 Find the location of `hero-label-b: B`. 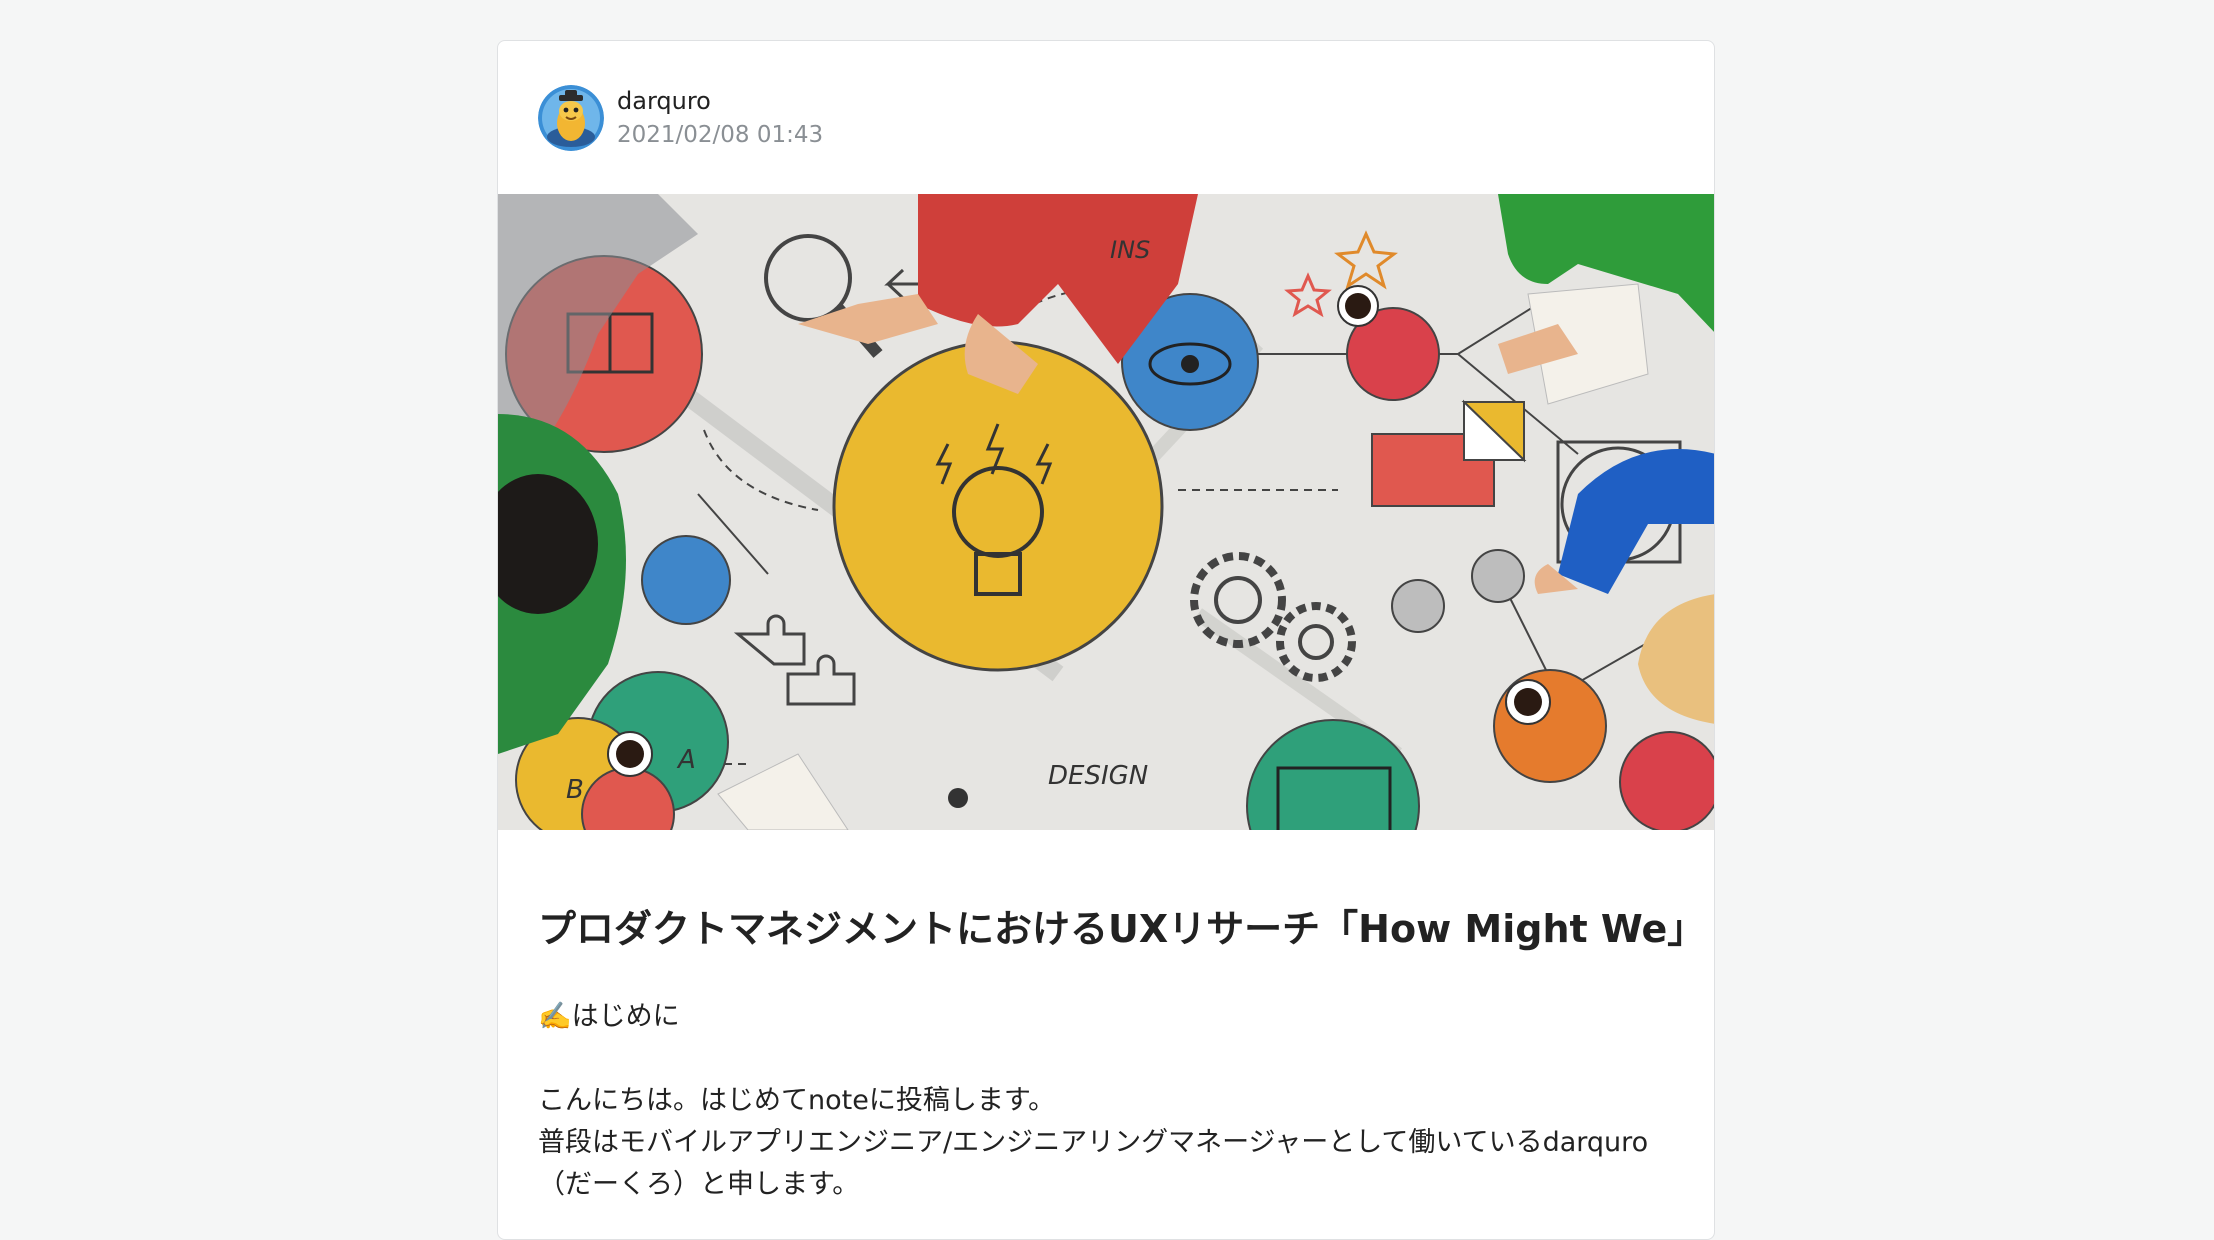

hero-label-b: B is located at coordinates (575, 790).